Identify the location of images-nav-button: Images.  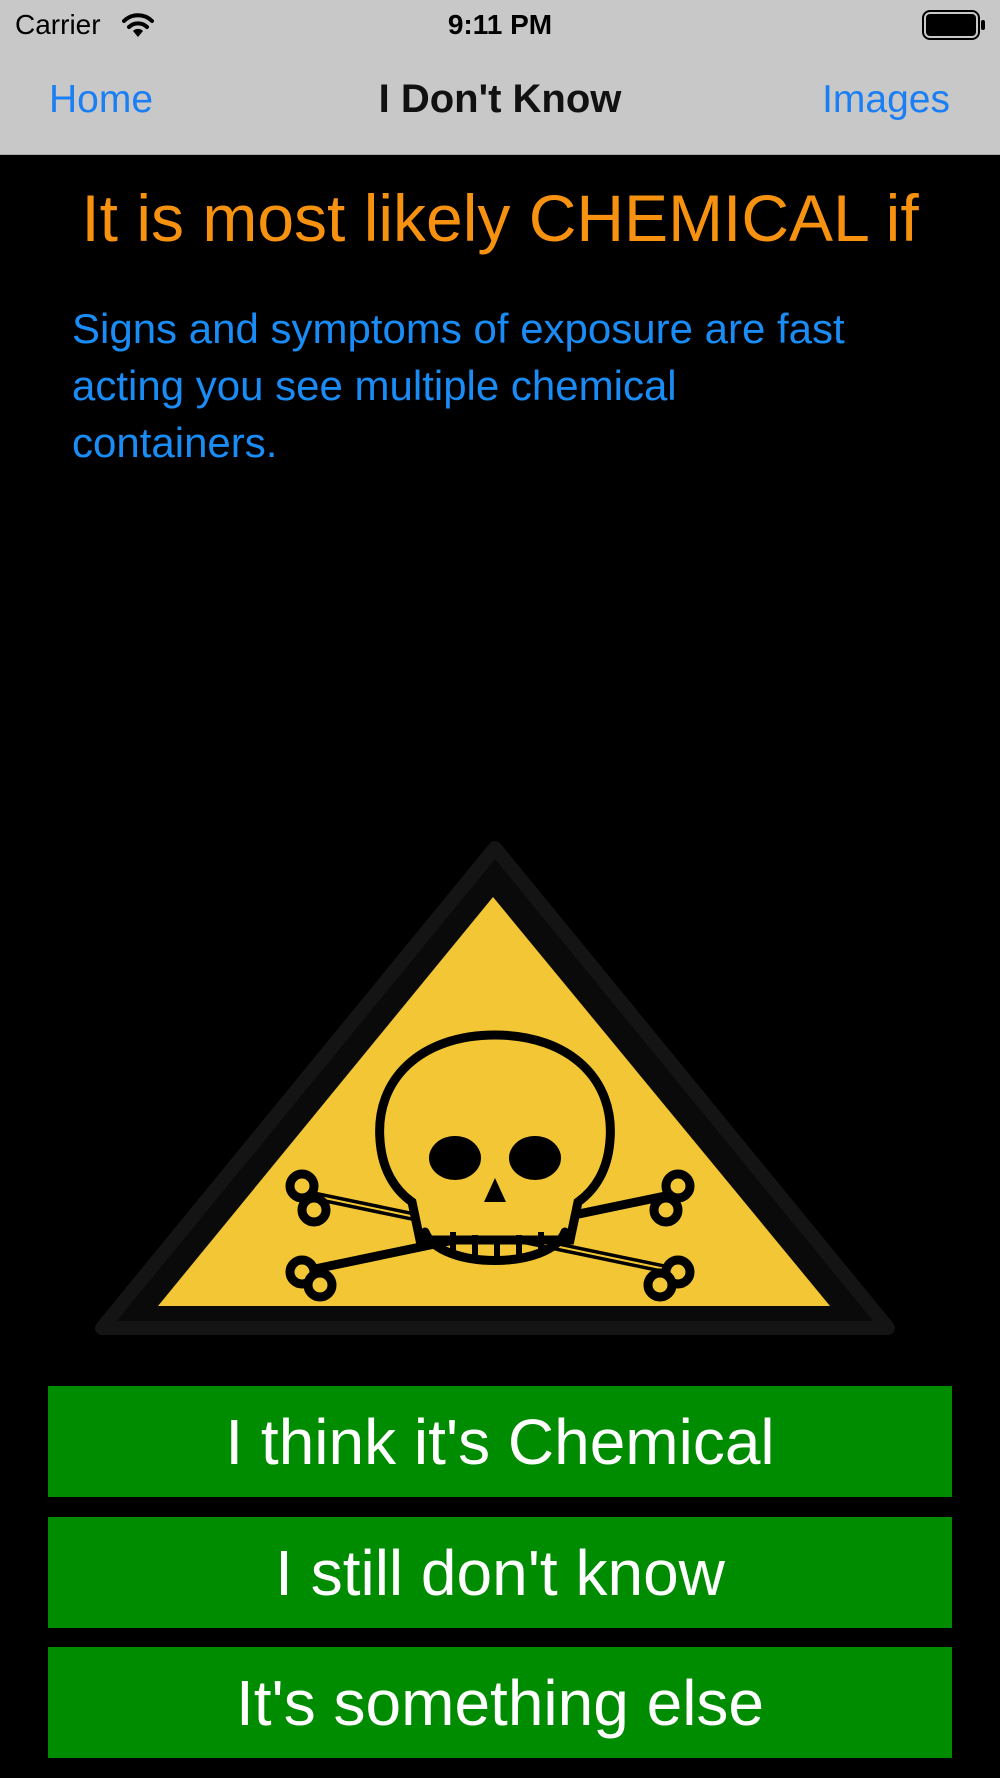
(886, 100).